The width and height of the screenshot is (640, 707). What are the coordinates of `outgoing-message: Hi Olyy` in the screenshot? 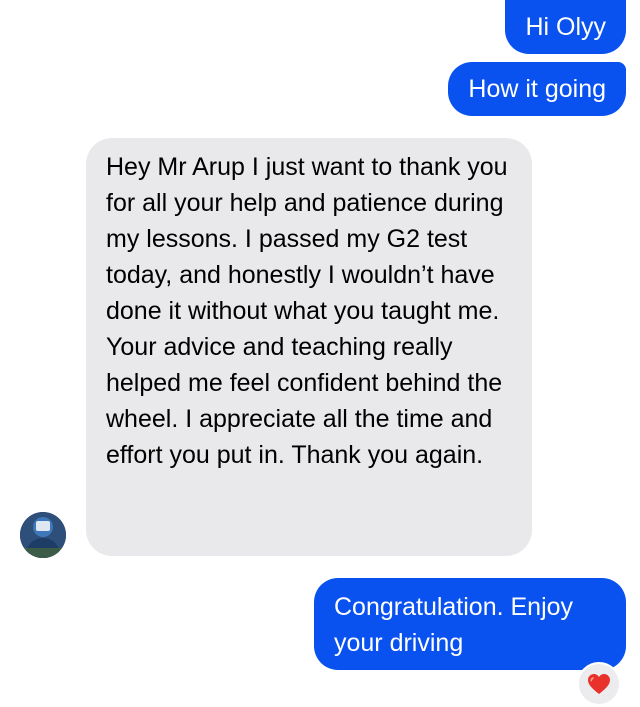 It's located at (565, 27).